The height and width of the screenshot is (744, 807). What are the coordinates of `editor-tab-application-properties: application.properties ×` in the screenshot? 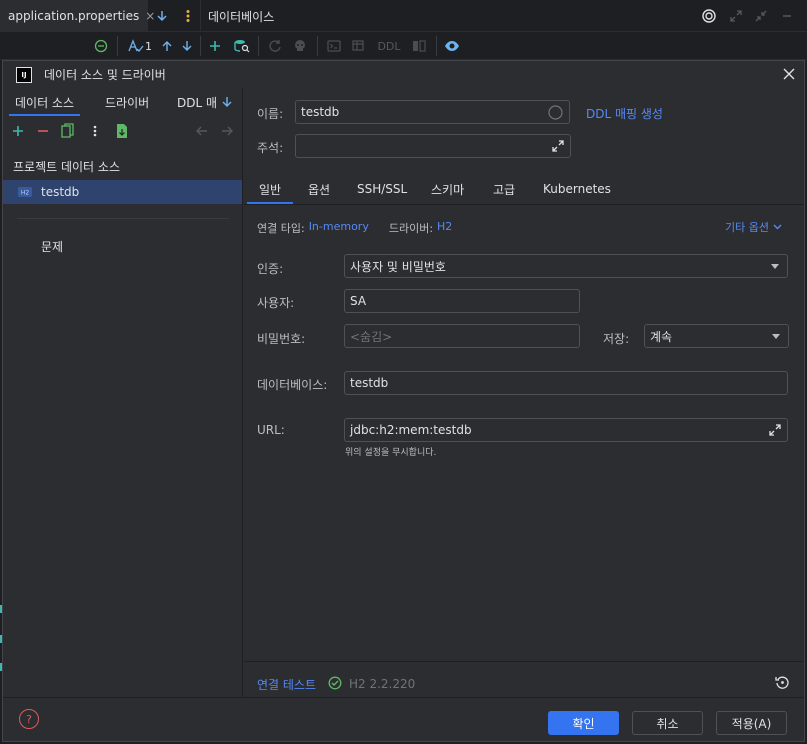 It's located at (77, 16).